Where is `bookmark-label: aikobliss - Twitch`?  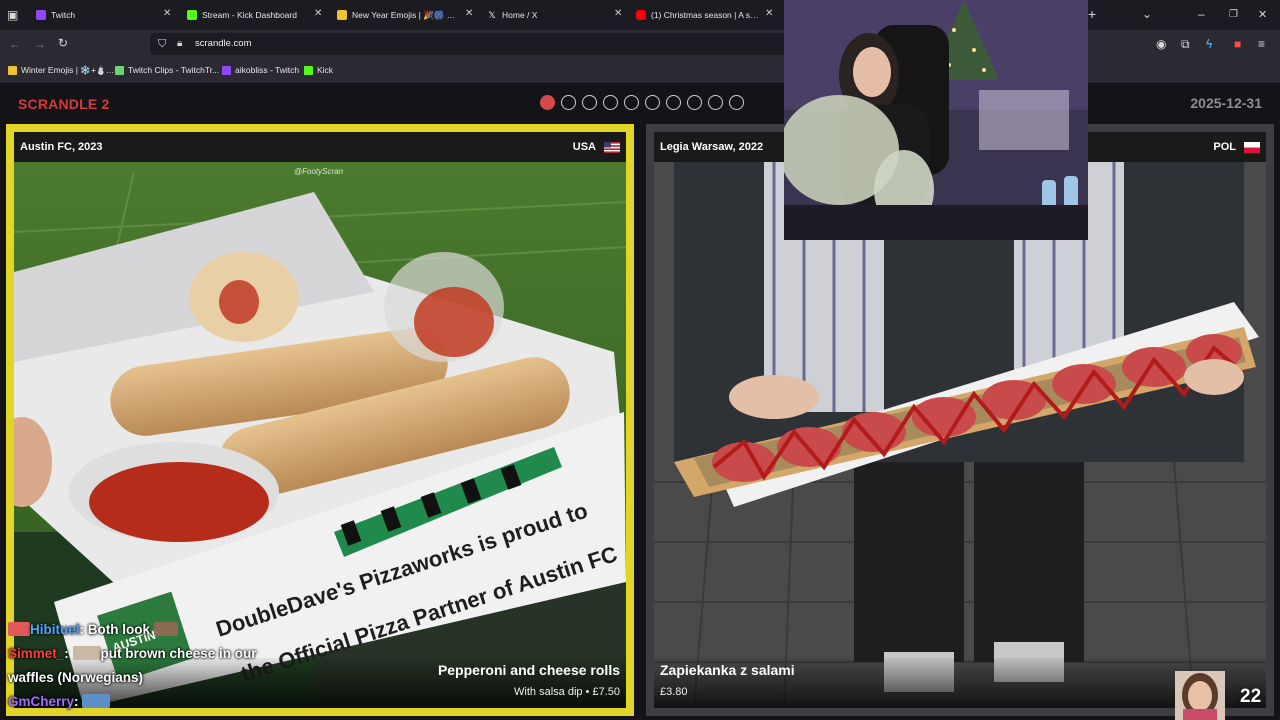 bookmark-label: aikobliss - Twitch is located at coordinates (267, 70).